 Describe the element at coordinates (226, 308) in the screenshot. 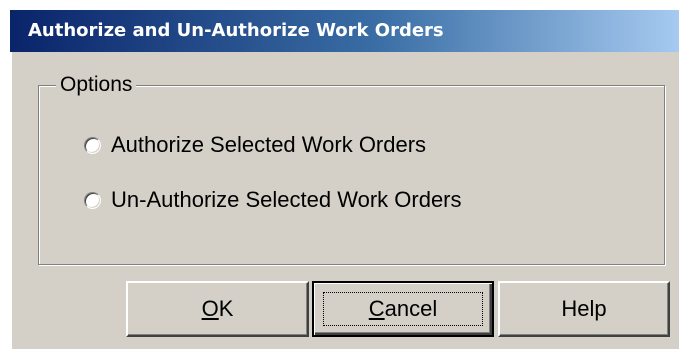

I see `ok-label-rest: K` at that location.